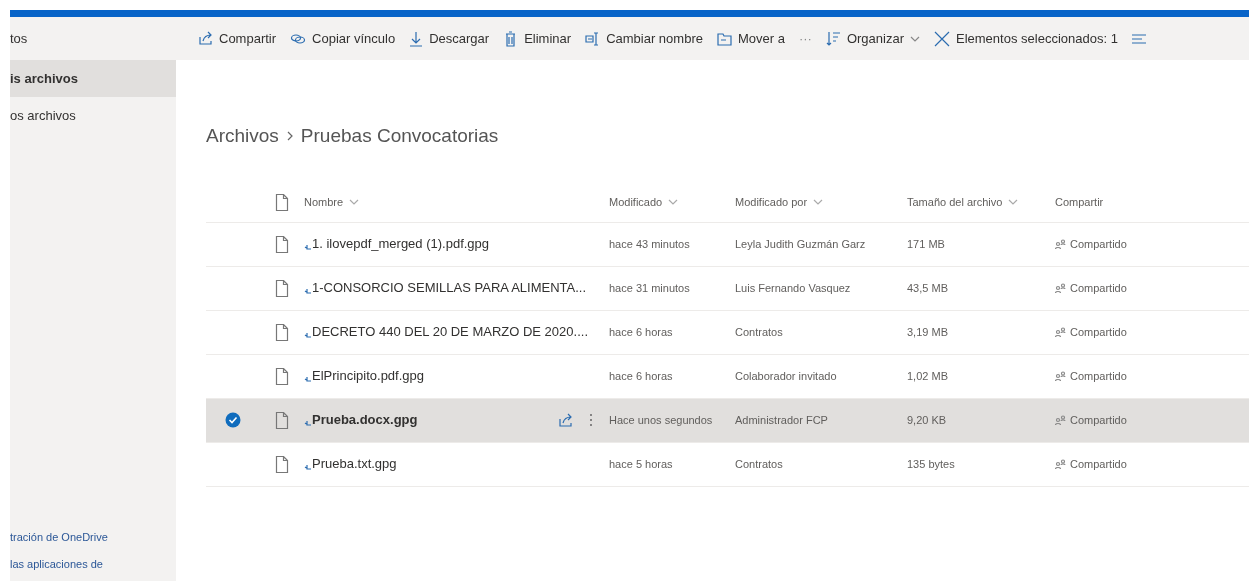 The height and width of the screenshot is (581, 1249). I want to click on details-button, so click(1138, 38).